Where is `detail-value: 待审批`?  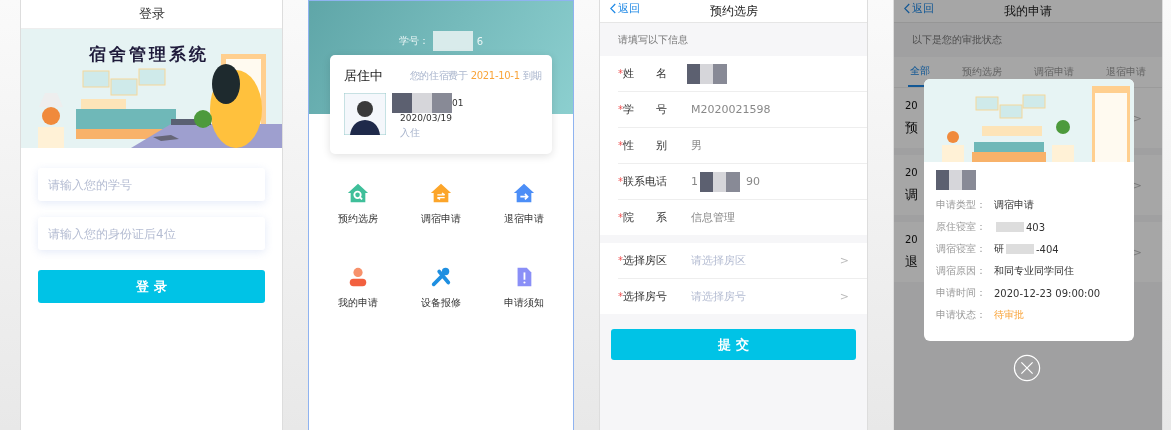 detail-value: 待审批 is located at coordinates (1009, 315).